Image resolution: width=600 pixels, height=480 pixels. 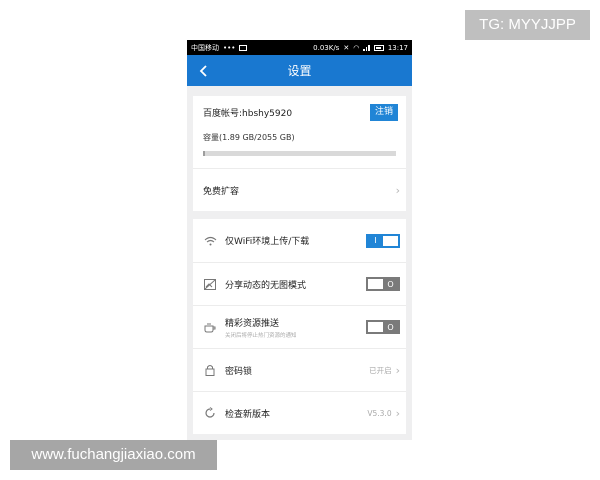 I want to click on wifi-status-icon: ◠, so click(x=356, y=47).